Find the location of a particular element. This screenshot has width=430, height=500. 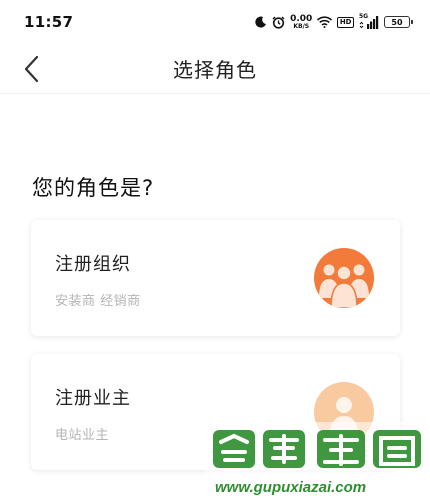

network-speed: 0.00 KB/S is located at coordinates (301, 22).